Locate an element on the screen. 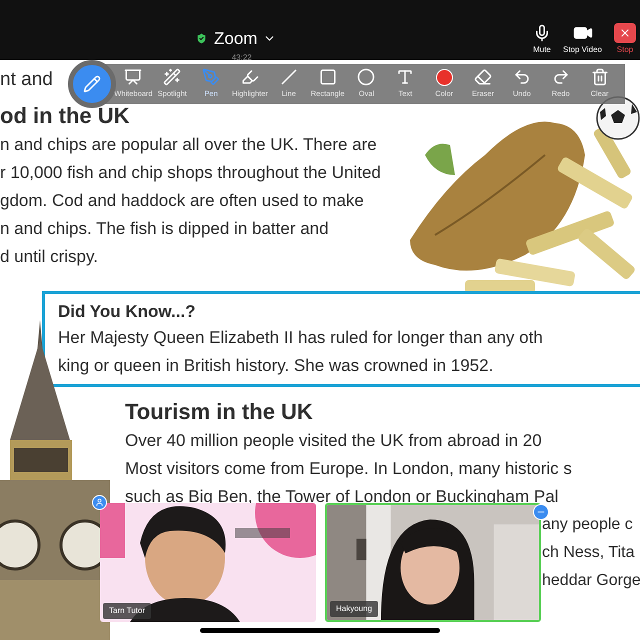  paragraph-text: nt and is located at coordinates (26, 80).